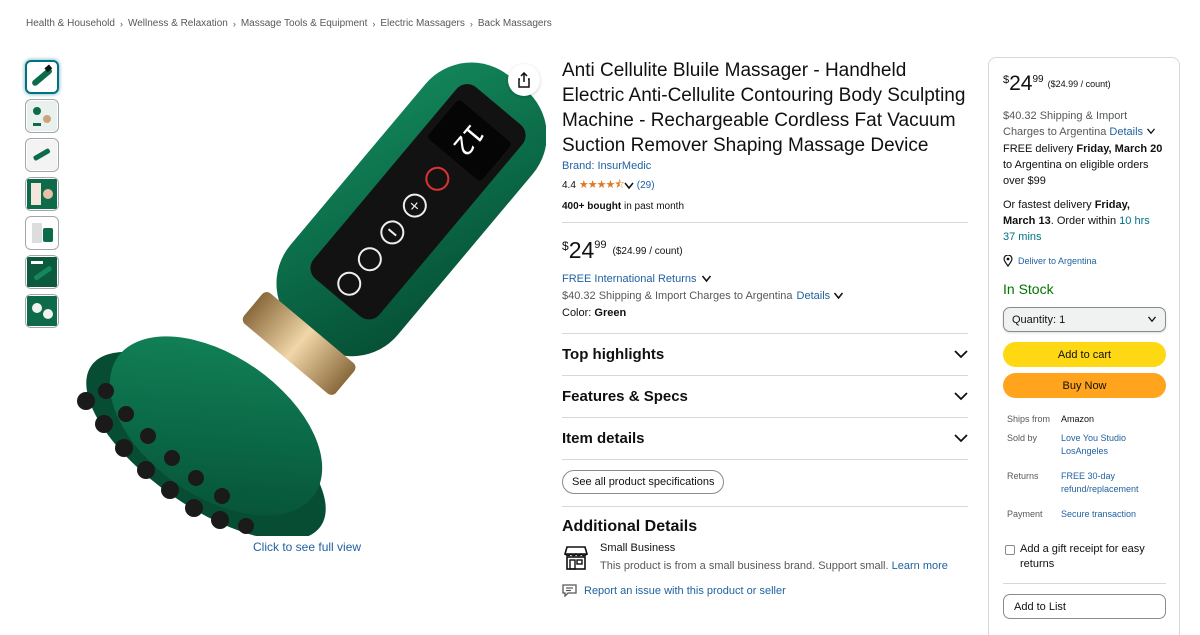  What do you see at coordinates (638, 548) in the screenshot?
I see `small-business-title: Small Business` at bounding box center [638, 548].